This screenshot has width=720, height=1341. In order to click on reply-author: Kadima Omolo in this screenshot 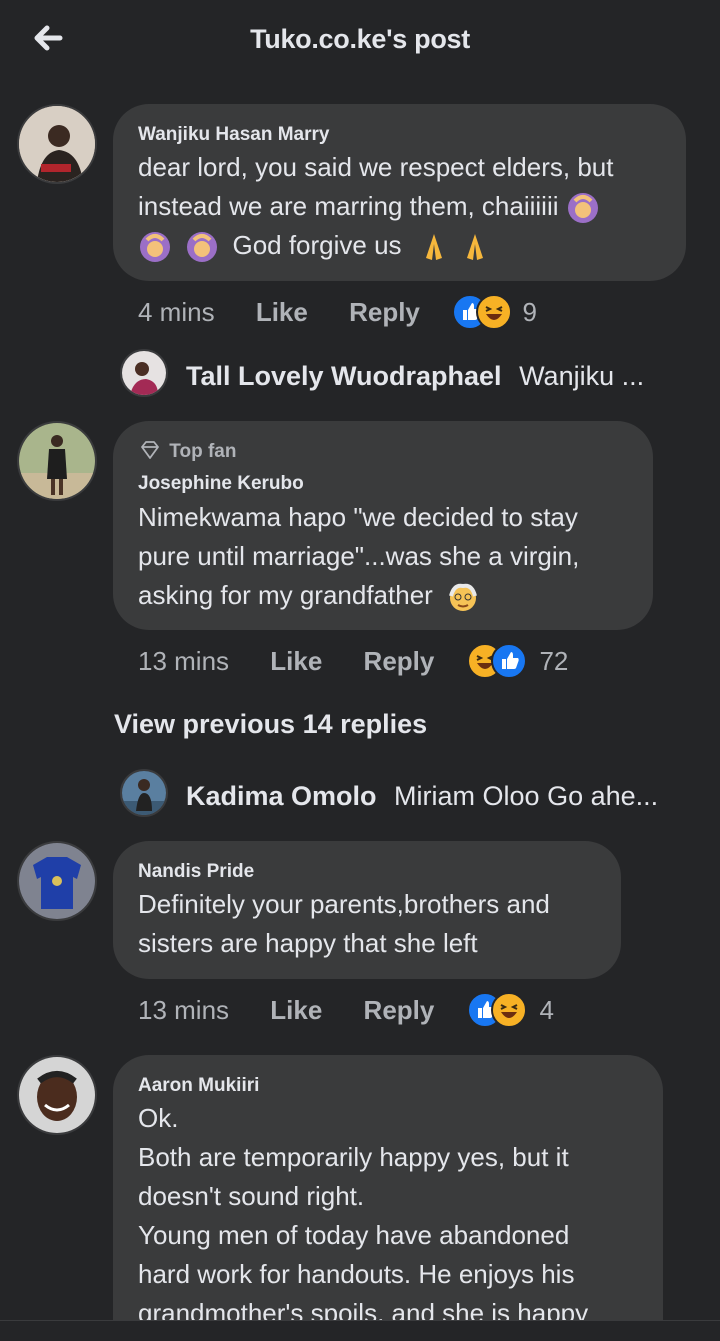, I will do `click(281, 796)`.